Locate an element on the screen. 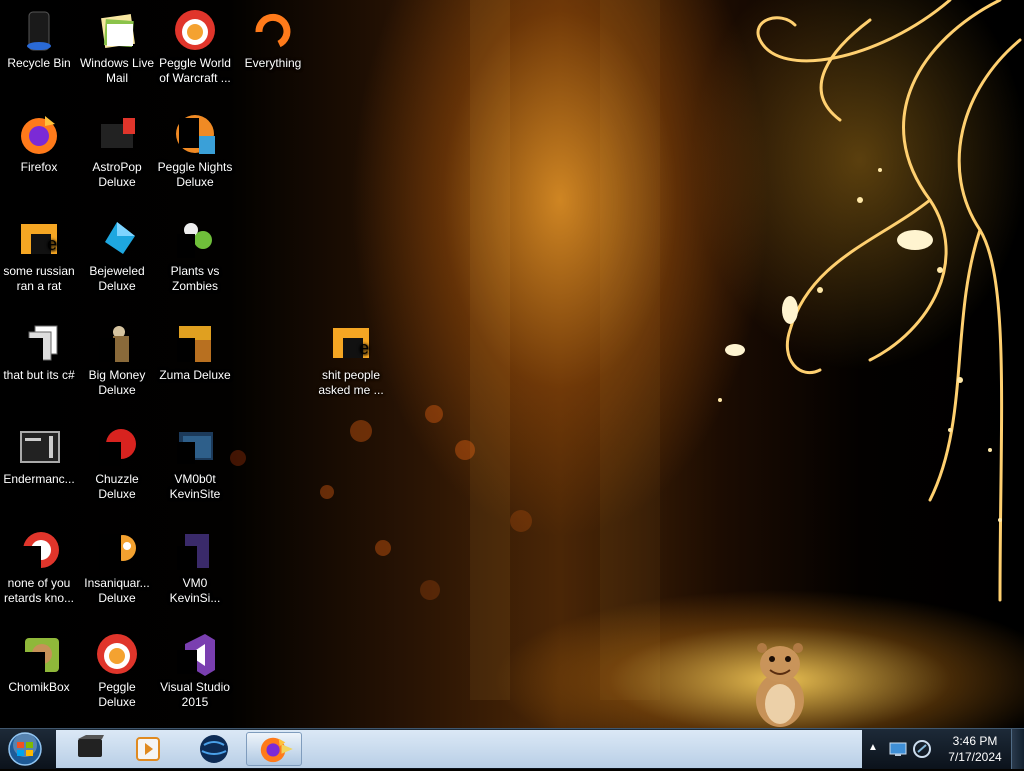 The width and height of the screenshot is (1024, 771). desktop-icon-everything-search: Everything is located at coordinates (273, 35).